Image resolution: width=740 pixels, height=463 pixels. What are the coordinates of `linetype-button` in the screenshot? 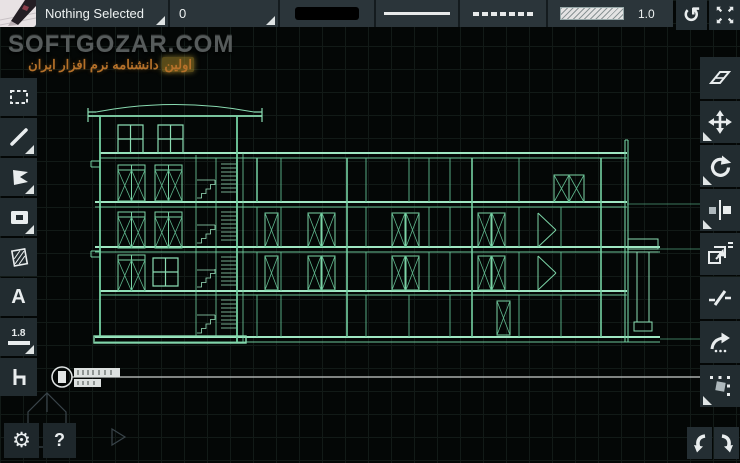 It's located at (418, 13).